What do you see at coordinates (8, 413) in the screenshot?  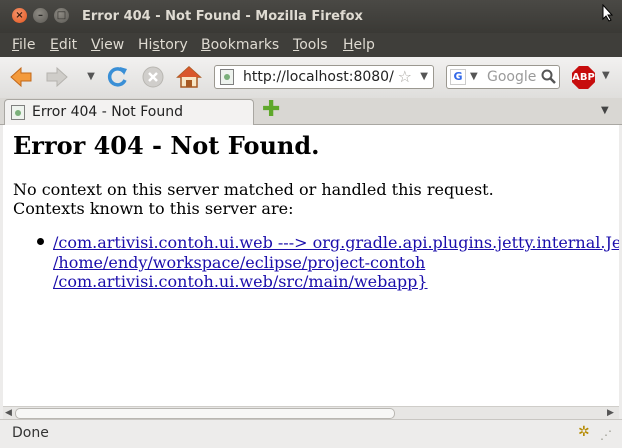 I see `scroll-left-icon: ◀` at bounding box center [8, 413].